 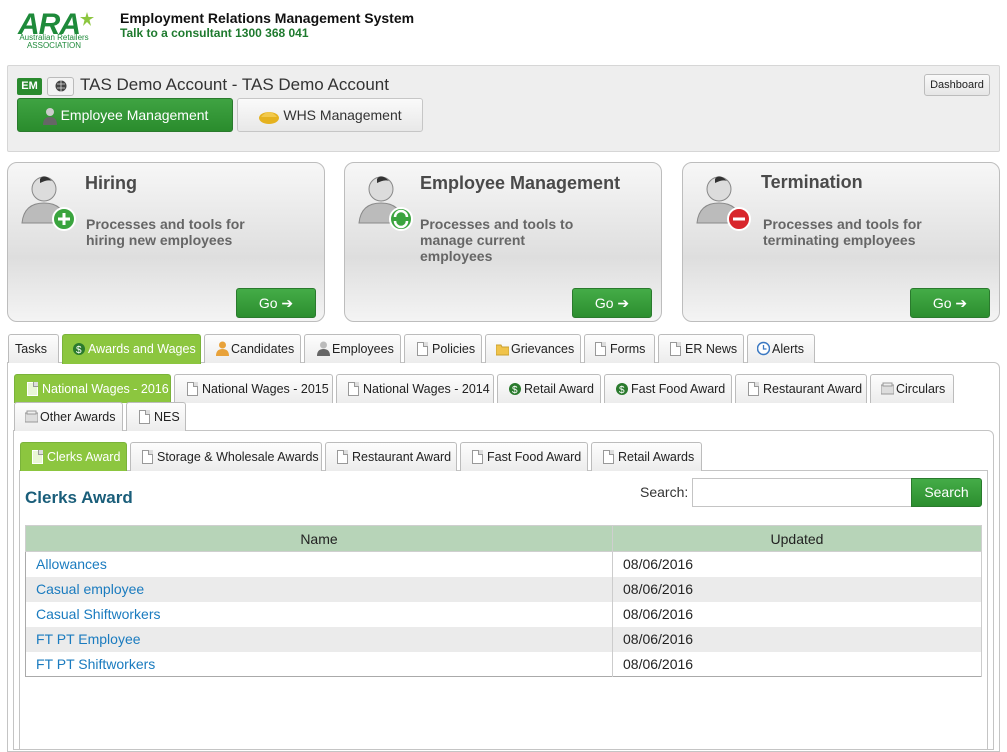 I want to click on tab-label: Fast Food Award, so click(x=678, y=389).